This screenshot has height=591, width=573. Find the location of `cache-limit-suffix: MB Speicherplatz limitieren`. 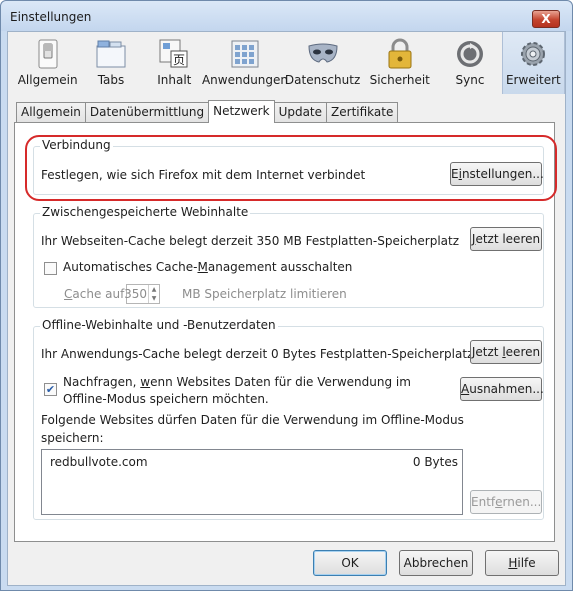

cache-limit-suffix: MB Speicherplatz limitieren is located at coordinates (264, 294).